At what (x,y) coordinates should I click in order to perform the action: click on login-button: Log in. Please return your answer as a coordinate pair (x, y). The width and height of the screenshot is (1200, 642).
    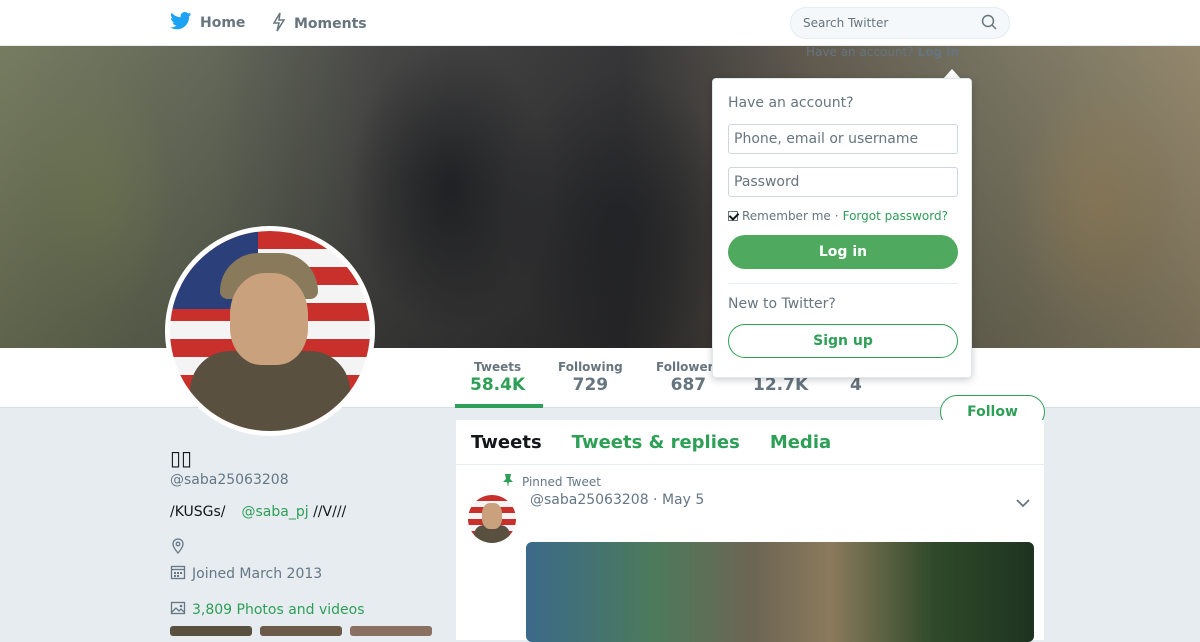
    Looking at the image, I should click on (843, 252).